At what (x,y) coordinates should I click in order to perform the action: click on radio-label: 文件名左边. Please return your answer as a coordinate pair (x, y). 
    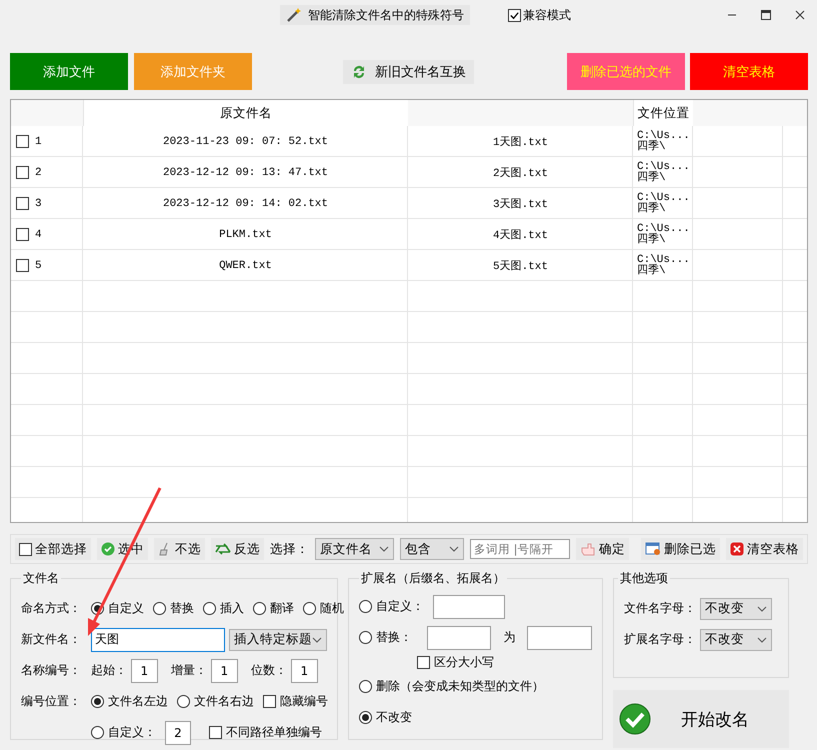
    Looking at the image, I should click on (138, 701).